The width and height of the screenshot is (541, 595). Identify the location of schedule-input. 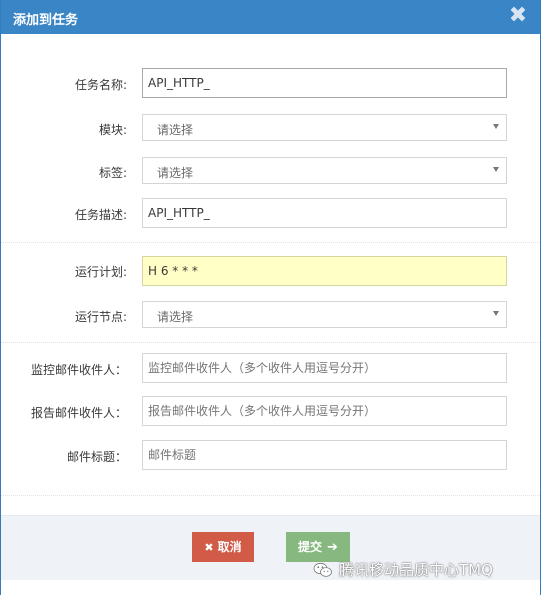
(324, 271).